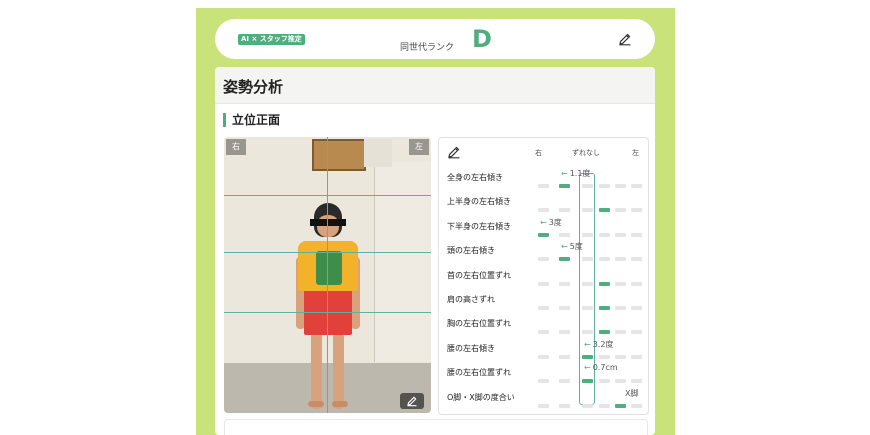 The height and width of the screenshot is (435, 870). Describe the element at coordinates (427, 48) in the screenshot. I see `rank-label: 同世代ランク` at that location.